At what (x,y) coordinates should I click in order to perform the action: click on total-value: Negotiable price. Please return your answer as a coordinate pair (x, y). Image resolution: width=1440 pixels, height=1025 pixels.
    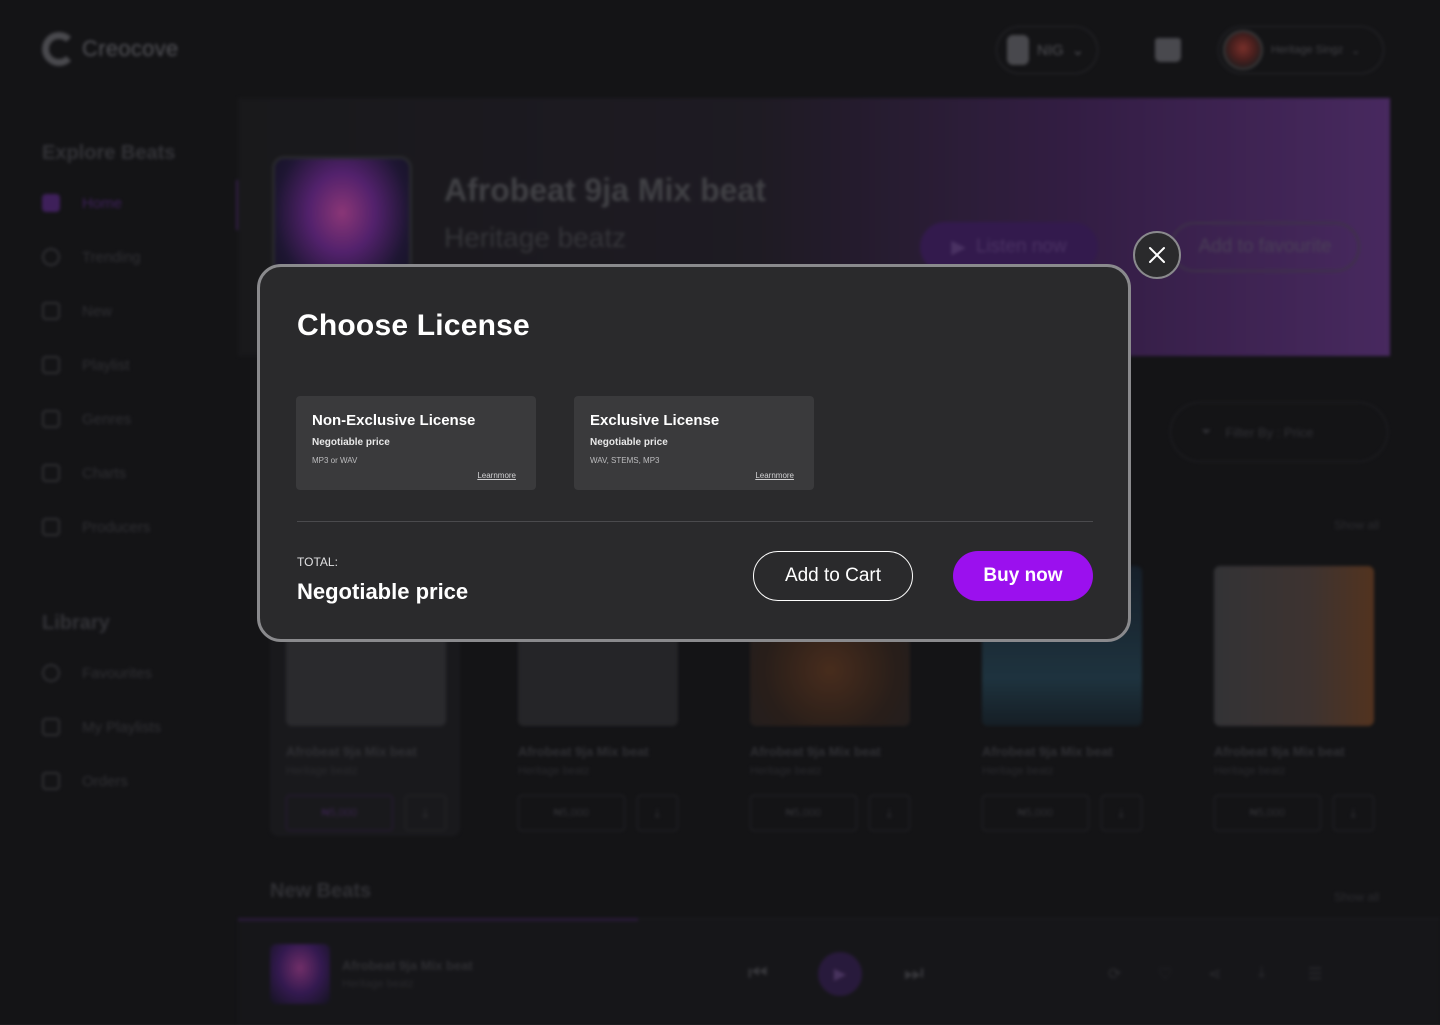
    Looking at the image, I should click on (383, 591).